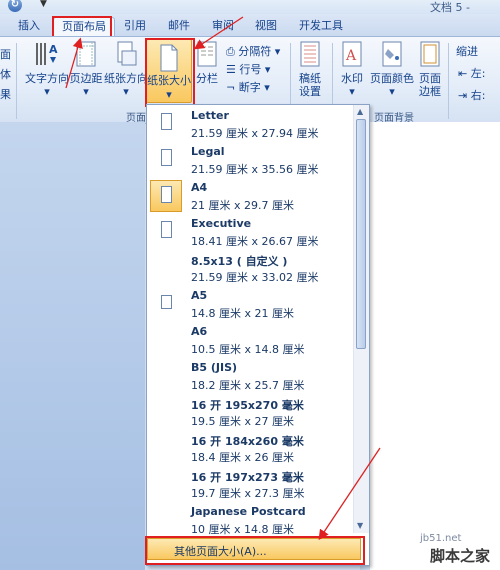 Image resolution: width=500 pixels, height=570 pixels. What do you see at coordinates (74, 63) in the screenshot?
I see `annotation-arrow-tab` at bounding box center [74, 63].